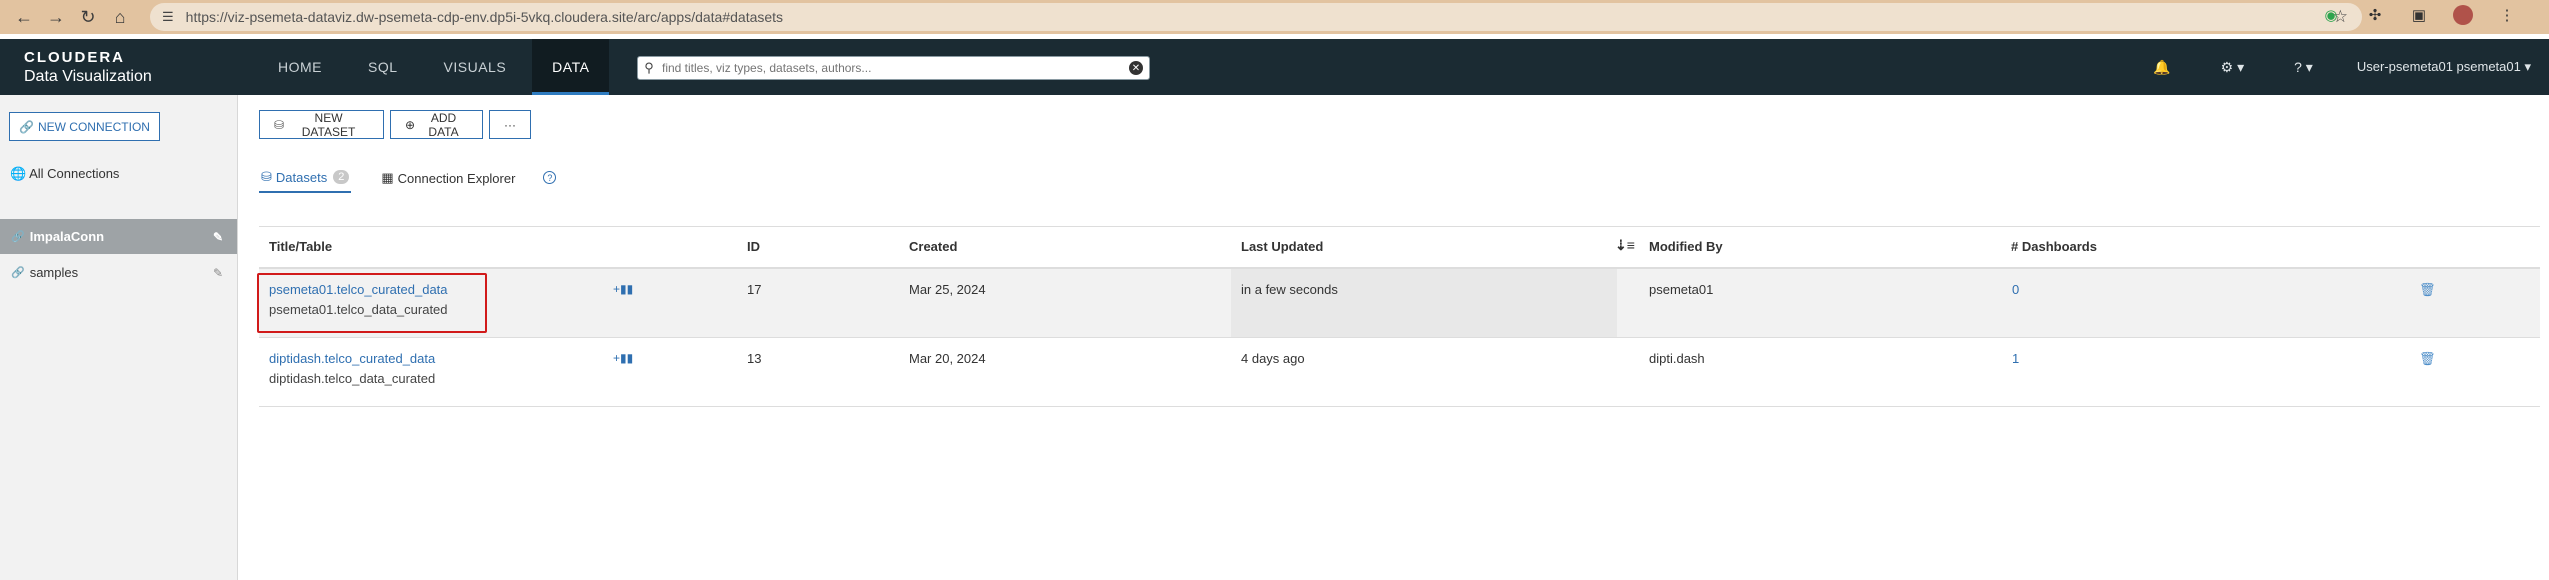  I want to click on dataset-id: 17, so click(754, 289).